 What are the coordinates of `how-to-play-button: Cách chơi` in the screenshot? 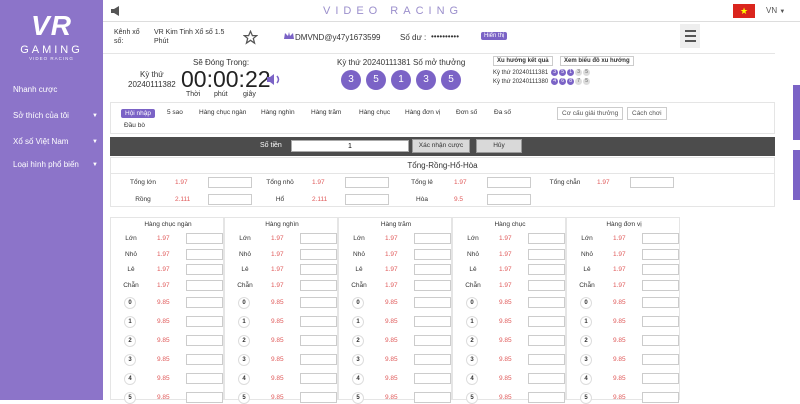 It's located at (647, 113).